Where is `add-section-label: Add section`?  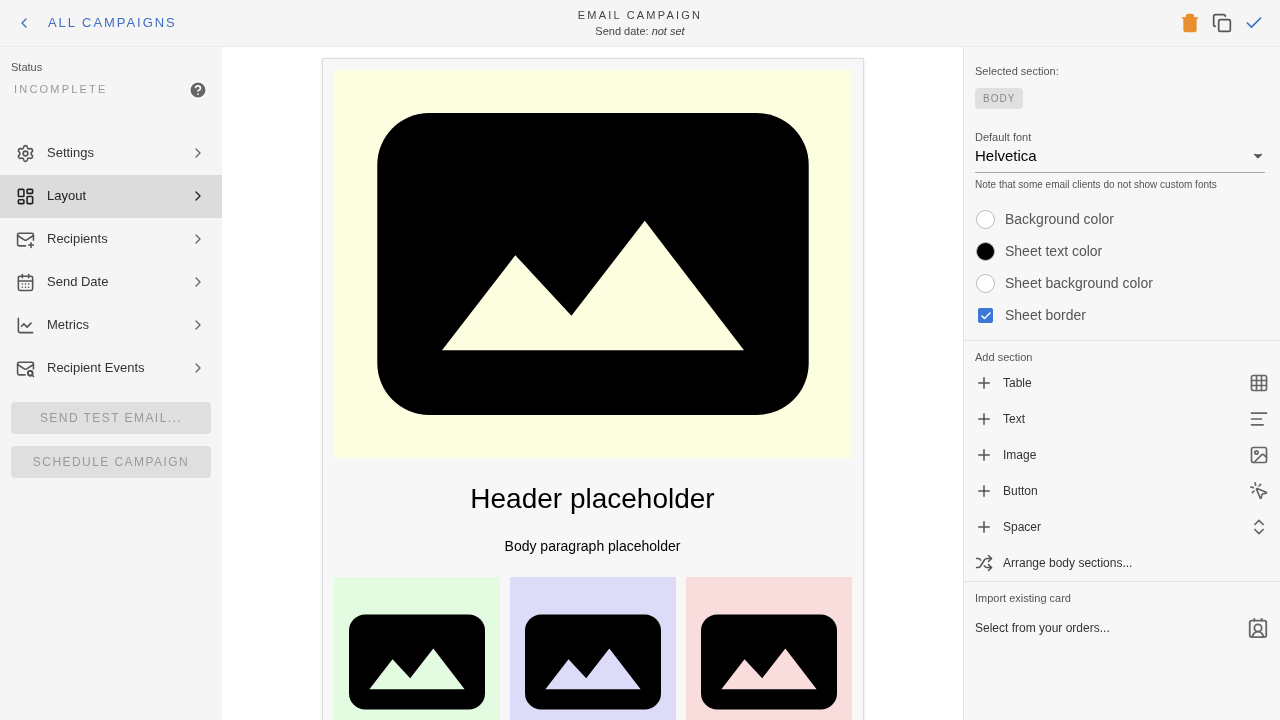
add-section-label: Add section is located at coordinates (1004, 357).